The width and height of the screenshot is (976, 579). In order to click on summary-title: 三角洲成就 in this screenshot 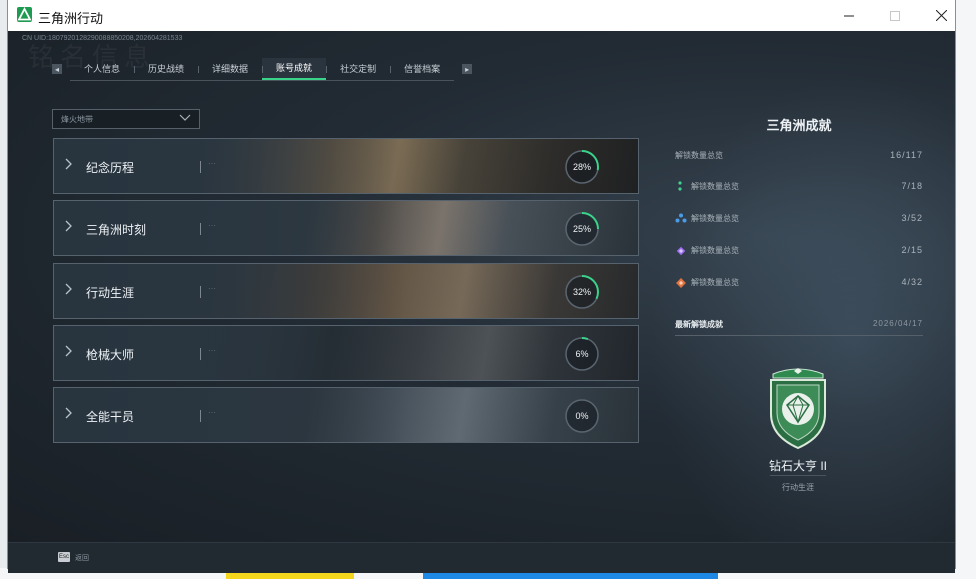, I will do `click(799, 125)`.